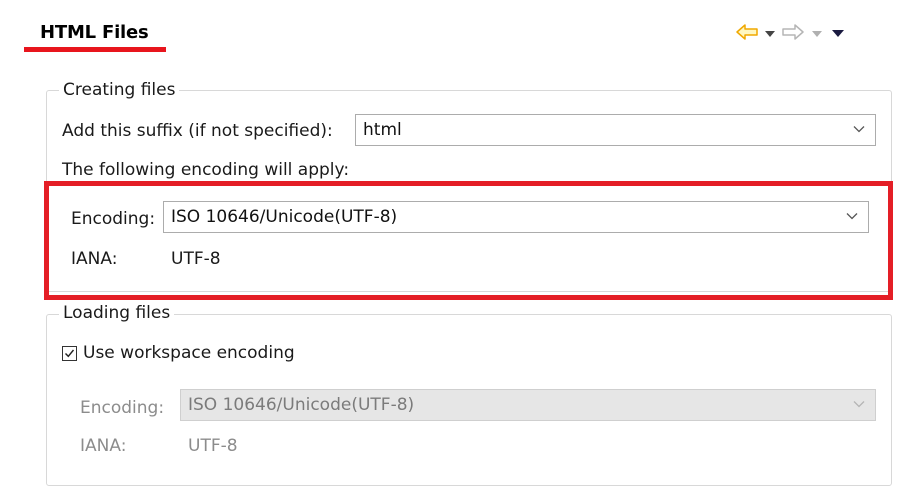 The width and height of the screenshot is (913, 500). What do you see at coordinates (113, 219) in the screenshot?
I see `encoding-label: Encoding:` at bounding box center [113, 219].